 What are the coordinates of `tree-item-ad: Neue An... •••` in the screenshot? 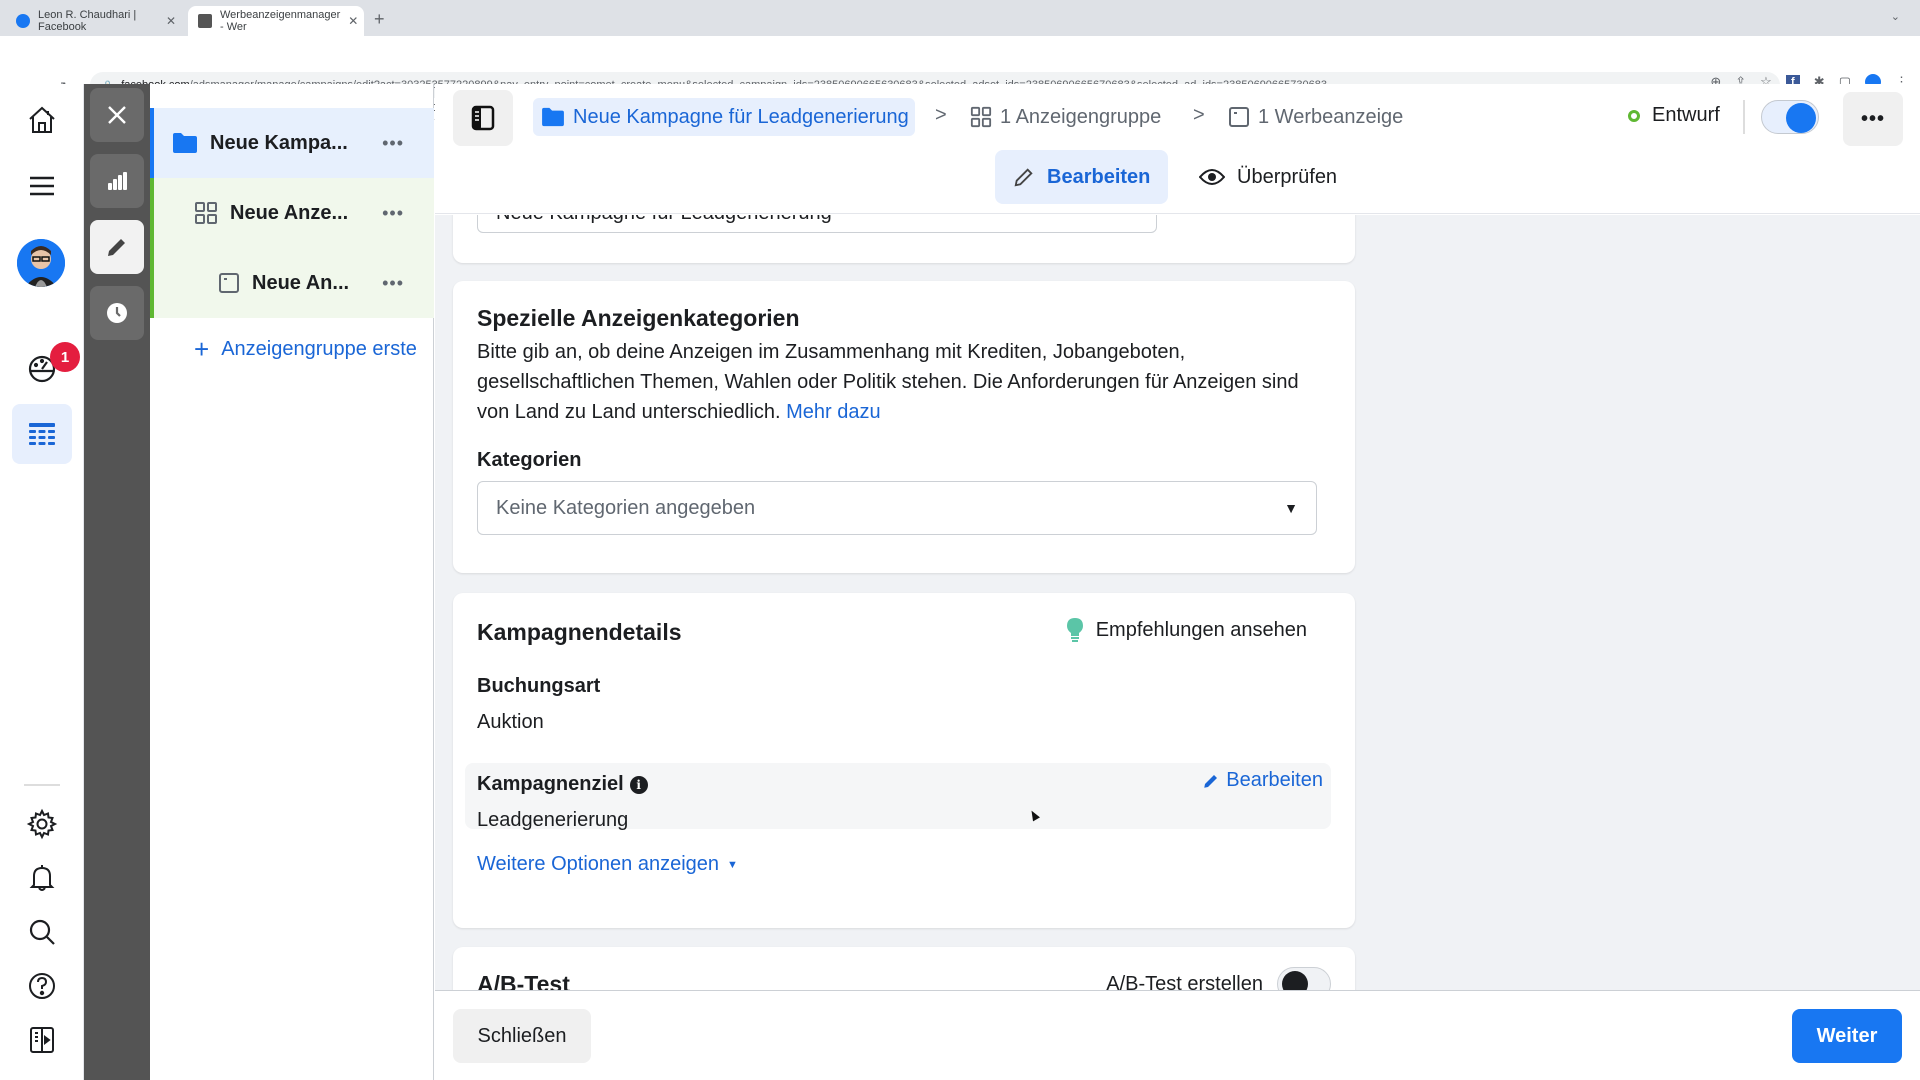 It's located at (292, 283).